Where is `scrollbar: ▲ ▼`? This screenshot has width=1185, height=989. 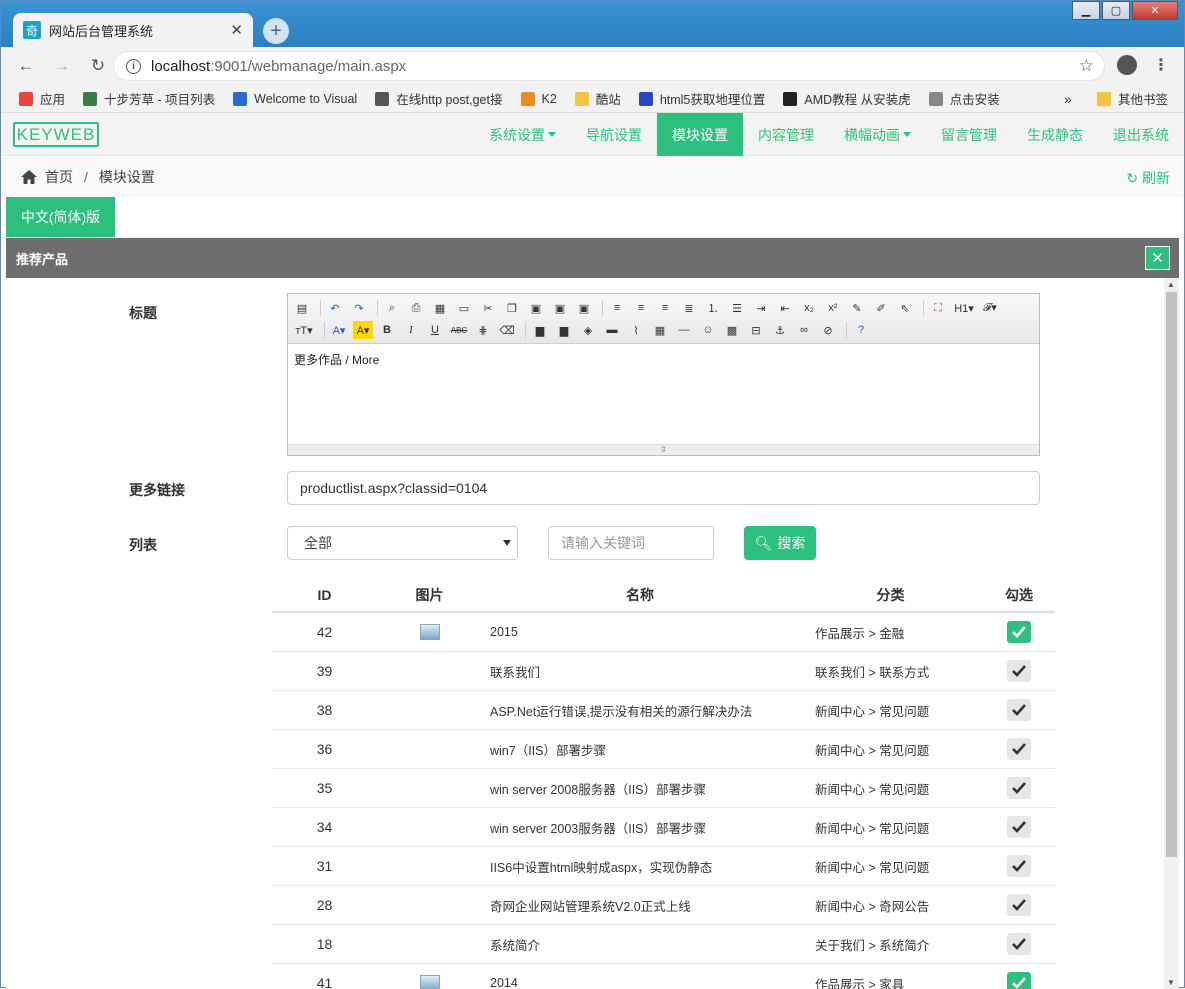 scrollbar: ▲ ▼ is located at coordinates (1171, 633).